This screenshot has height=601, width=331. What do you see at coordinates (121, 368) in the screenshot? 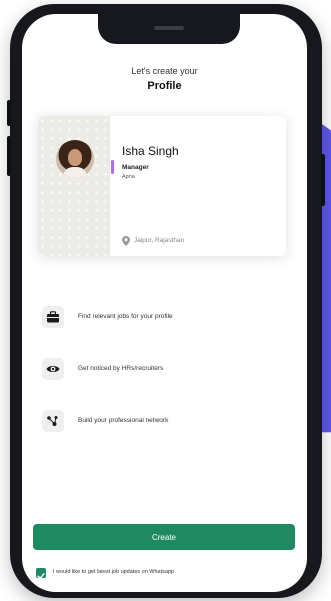
I see `feature-label: Get noticed by HRs/recruiters` at bounding box center [121, 368].